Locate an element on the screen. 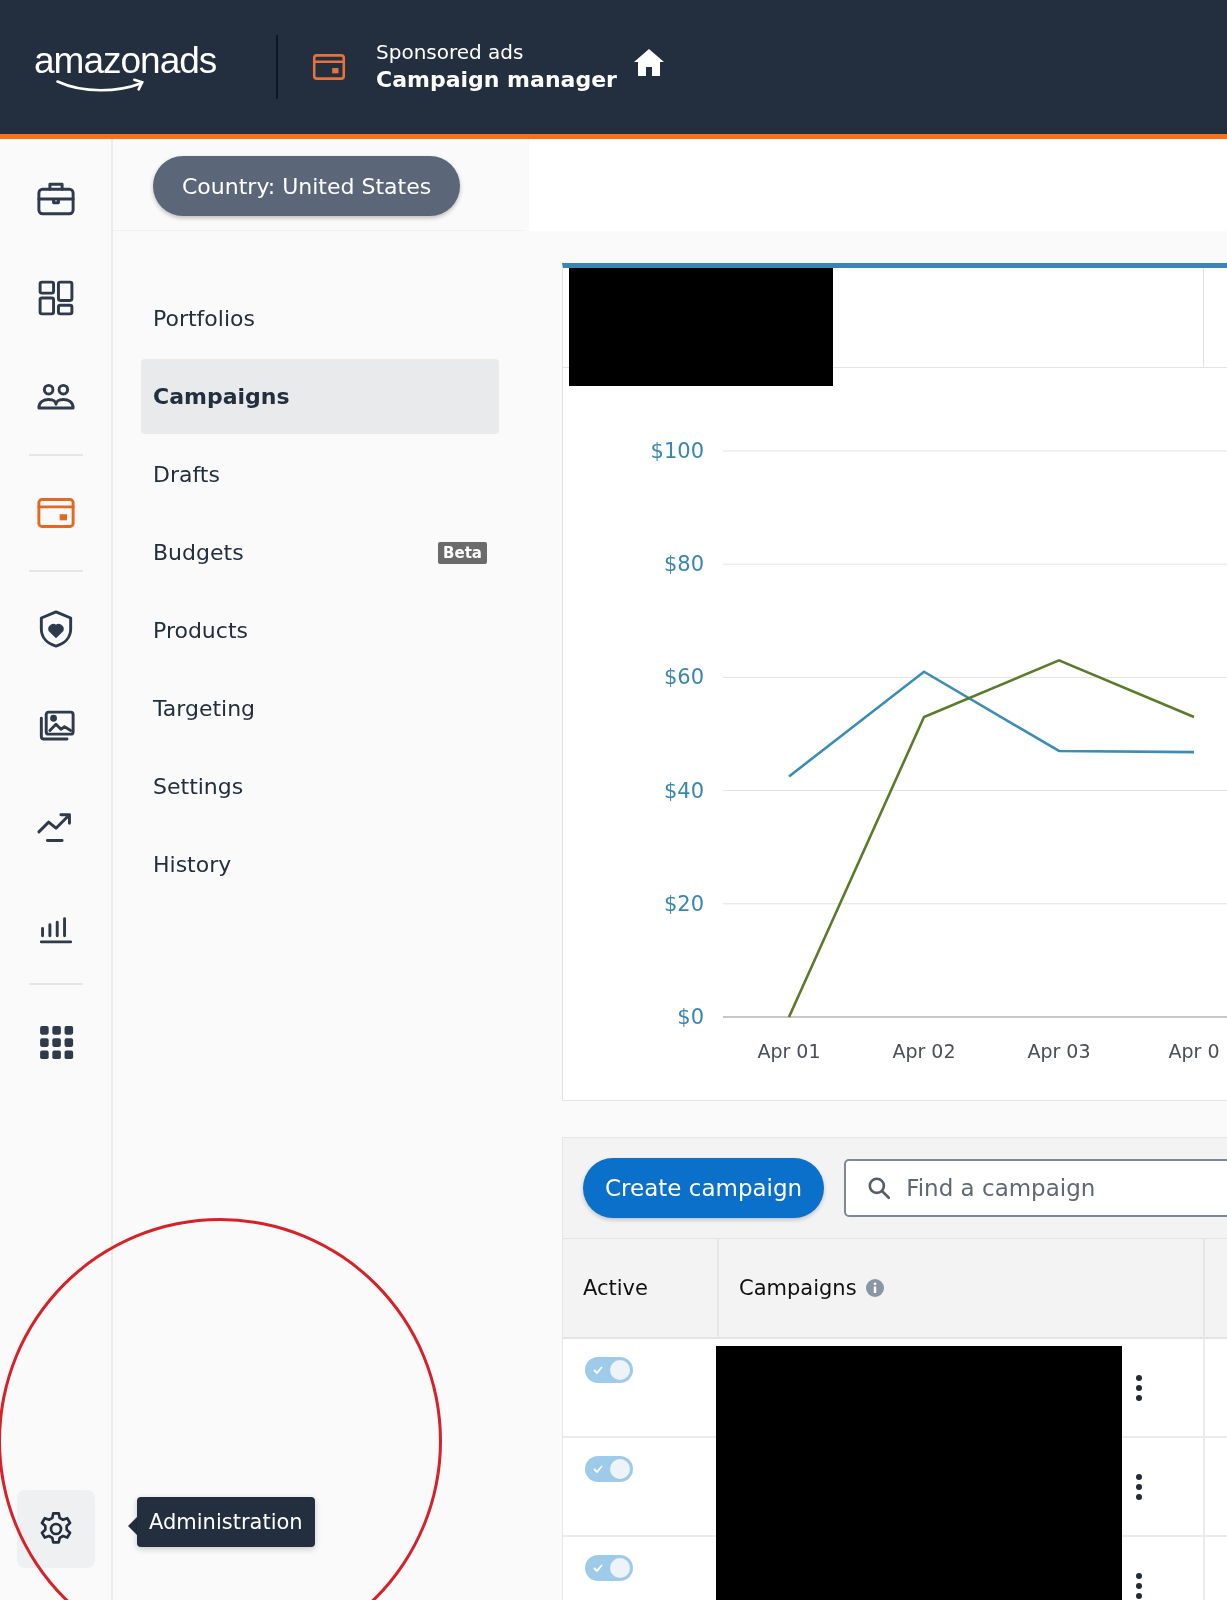 This screenshot has height=1600, width=1227. x-tick-label: Apr 03 is located at coordinates (1059, 1051).